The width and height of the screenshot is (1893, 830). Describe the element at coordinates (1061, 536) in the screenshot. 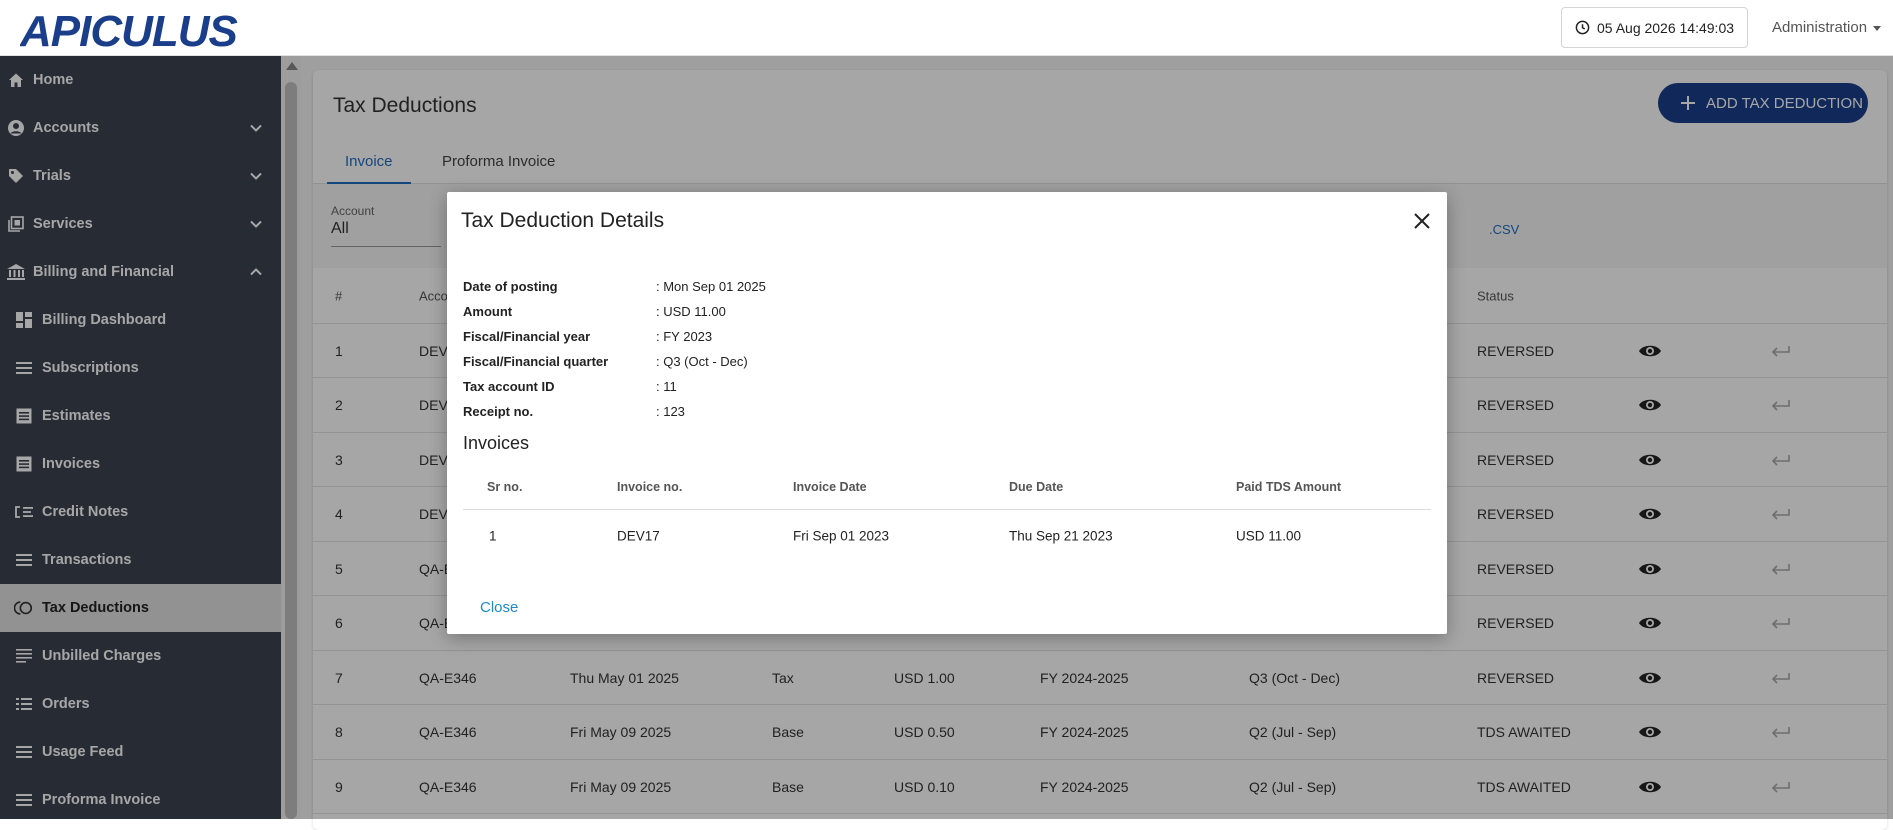

I see `cell-due-date: Thu Sep 21 2023` at that location.